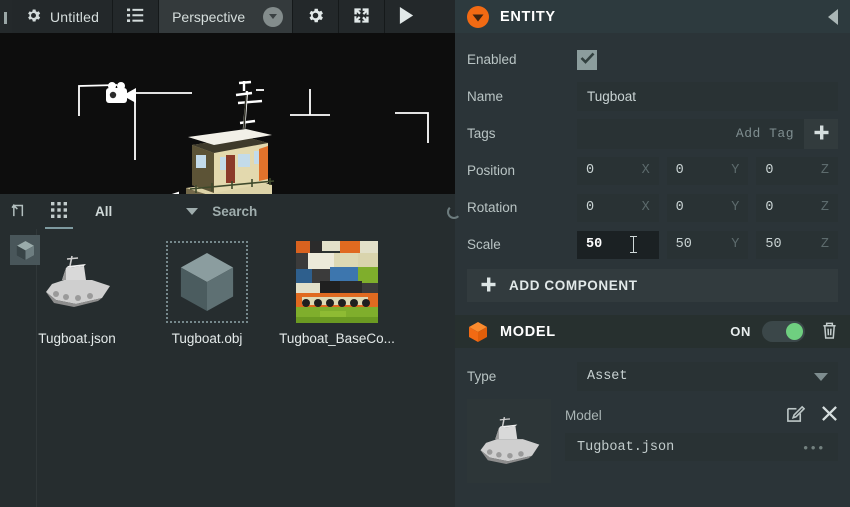 The image size is (850, 507). What do you see at coordinates (492, 207) in the screenshot?
I see `rotation-label: Rotation` at bounding box center [492, 207].